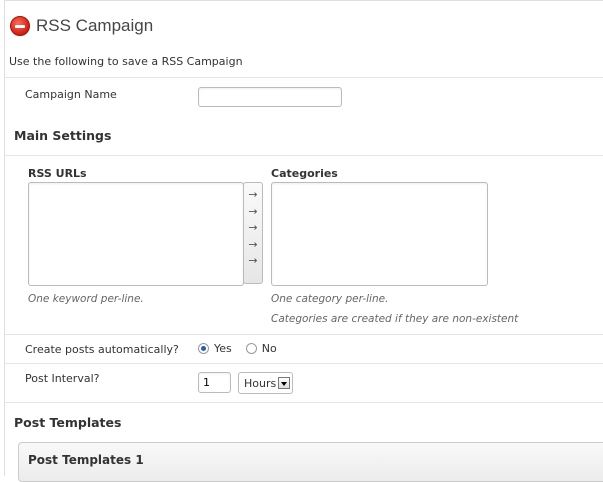  Describe the element at coordinates (244, 348) in the screenshot. I see `auto-post-radio-group: Yes No` at that location.